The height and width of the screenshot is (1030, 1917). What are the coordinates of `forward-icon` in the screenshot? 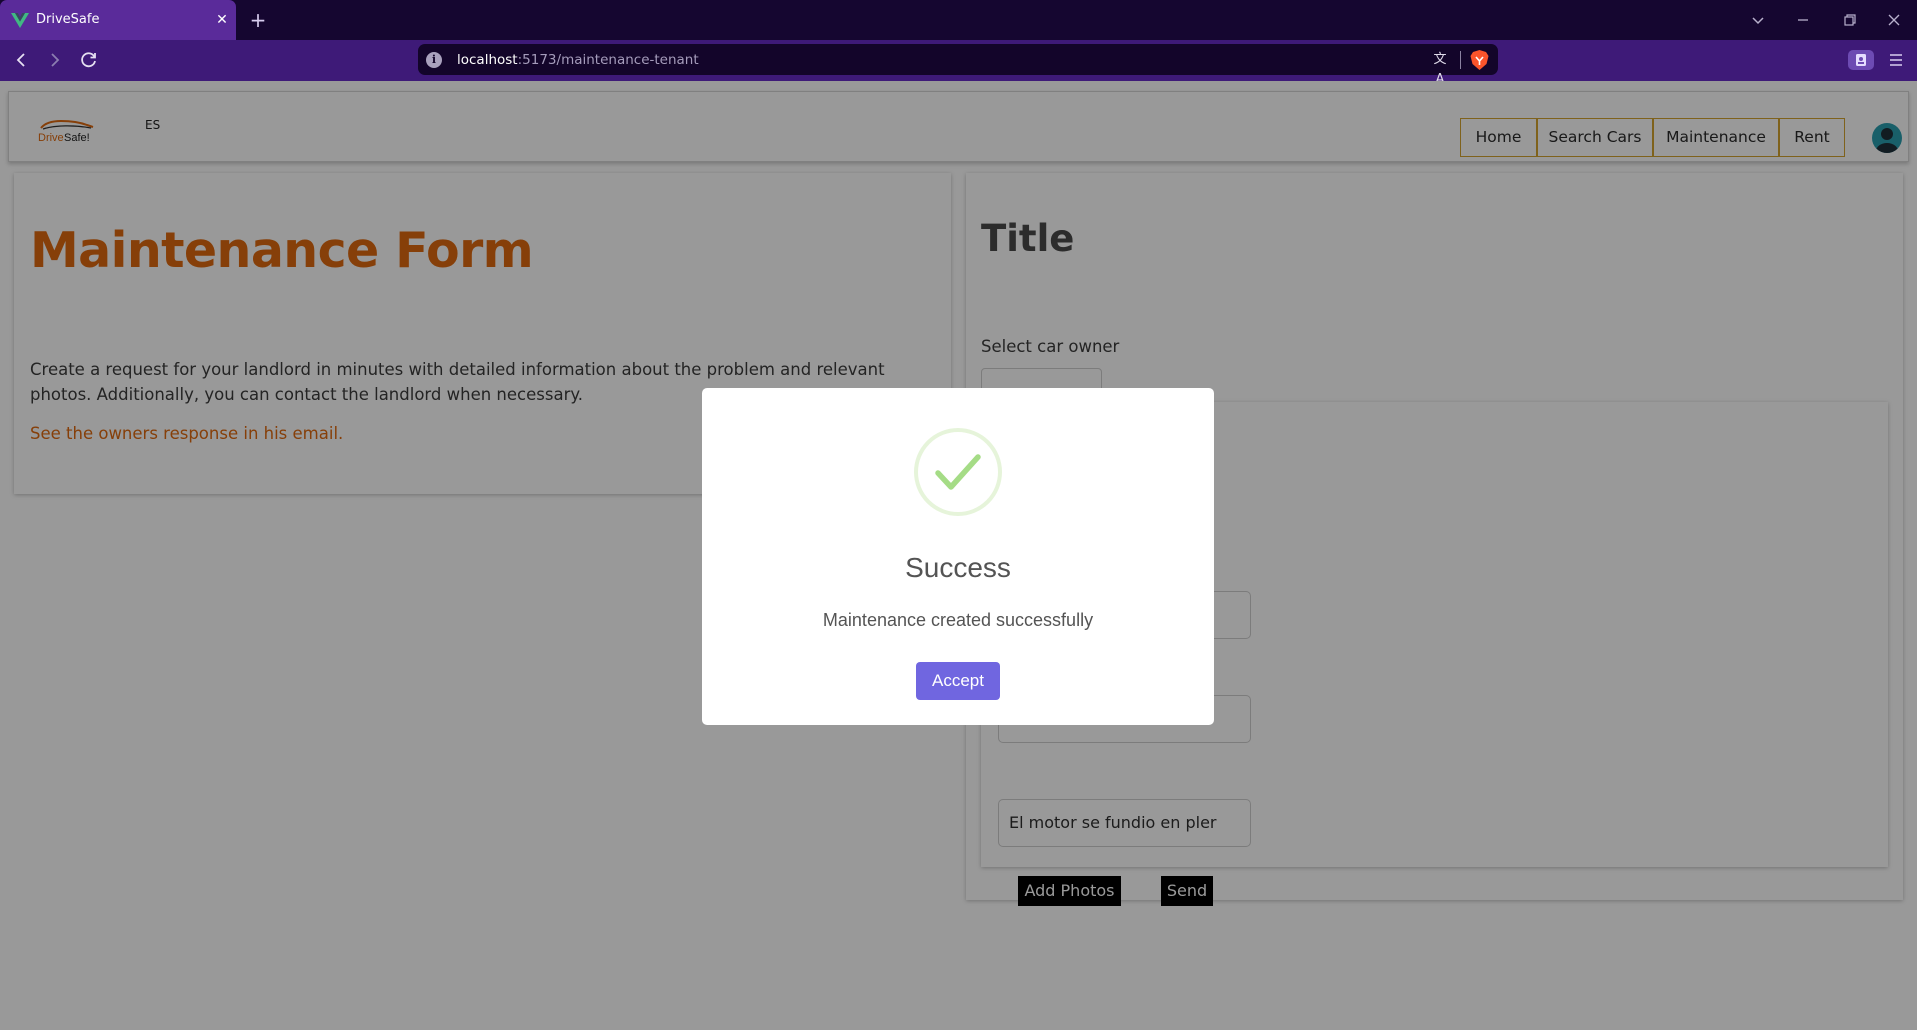 It's located at (55, 60).